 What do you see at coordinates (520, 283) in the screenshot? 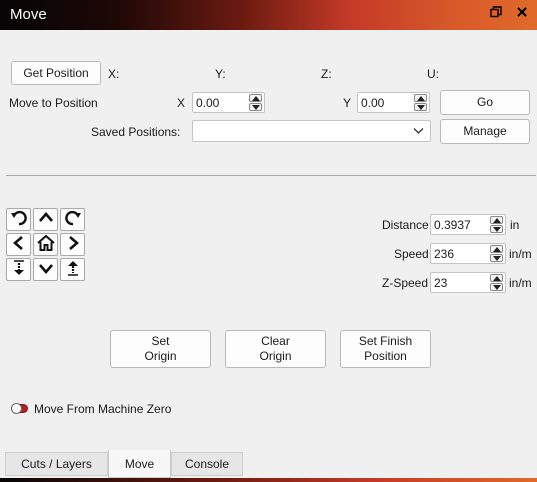
I see `zspeed-unit: in/m` at bounding box center [520, 283].